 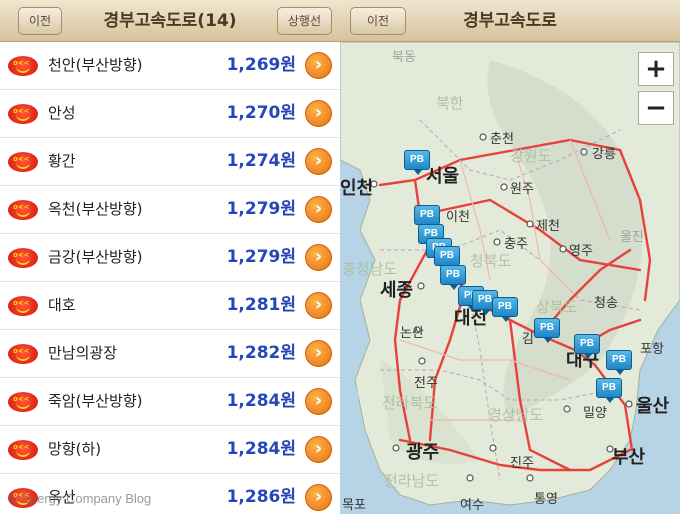 What do you see at coordinates (656, 69) in the screenshot?
I see `zoom-in-button: +` at bounding box center [656, 69].